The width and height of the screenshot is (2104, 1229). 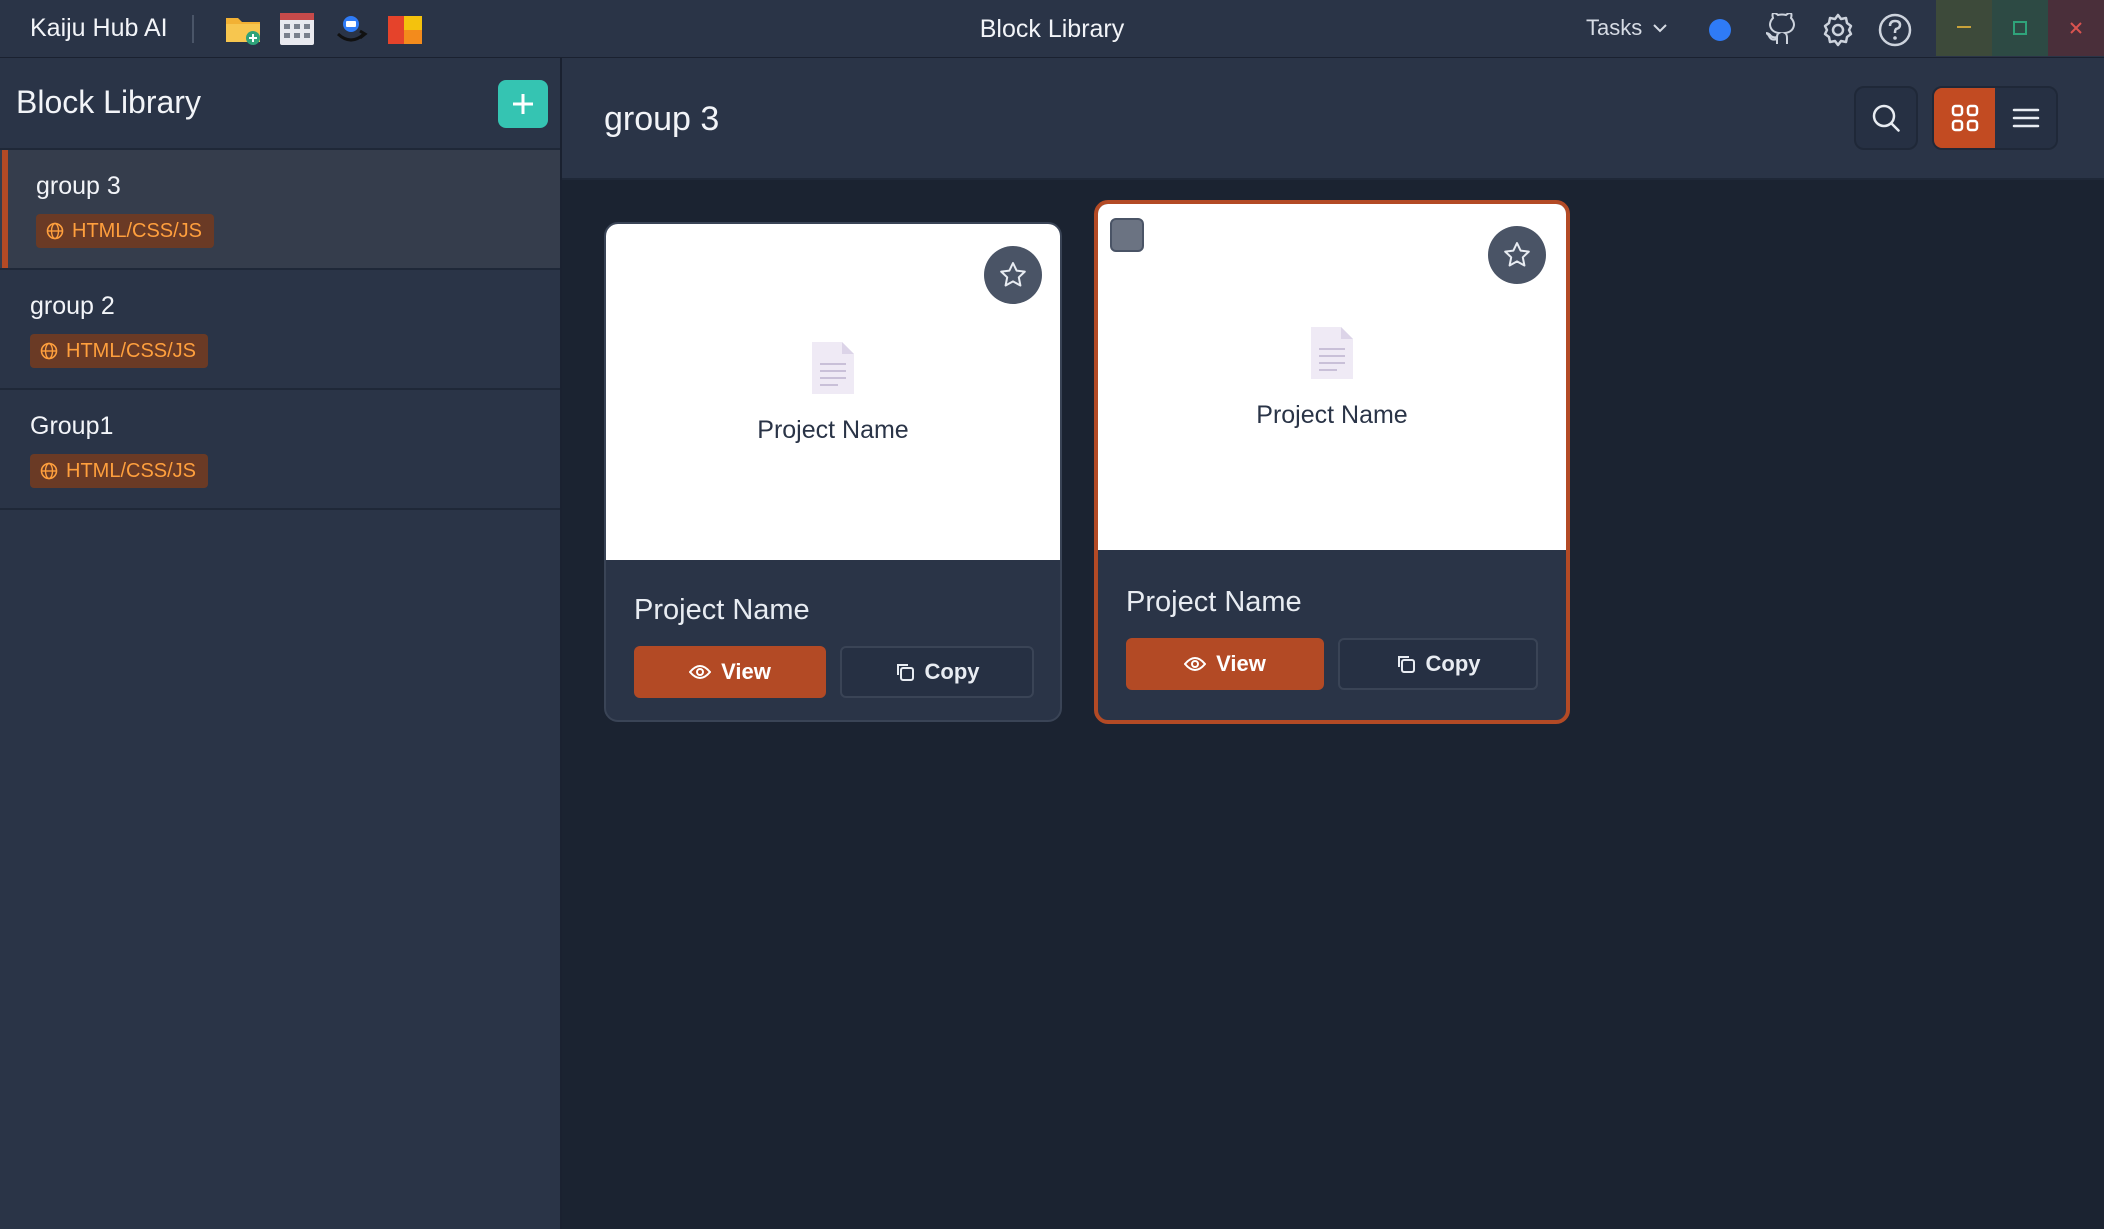 I want to click on tasks-dropdown: Tasks, so click(x=1627, y=28).